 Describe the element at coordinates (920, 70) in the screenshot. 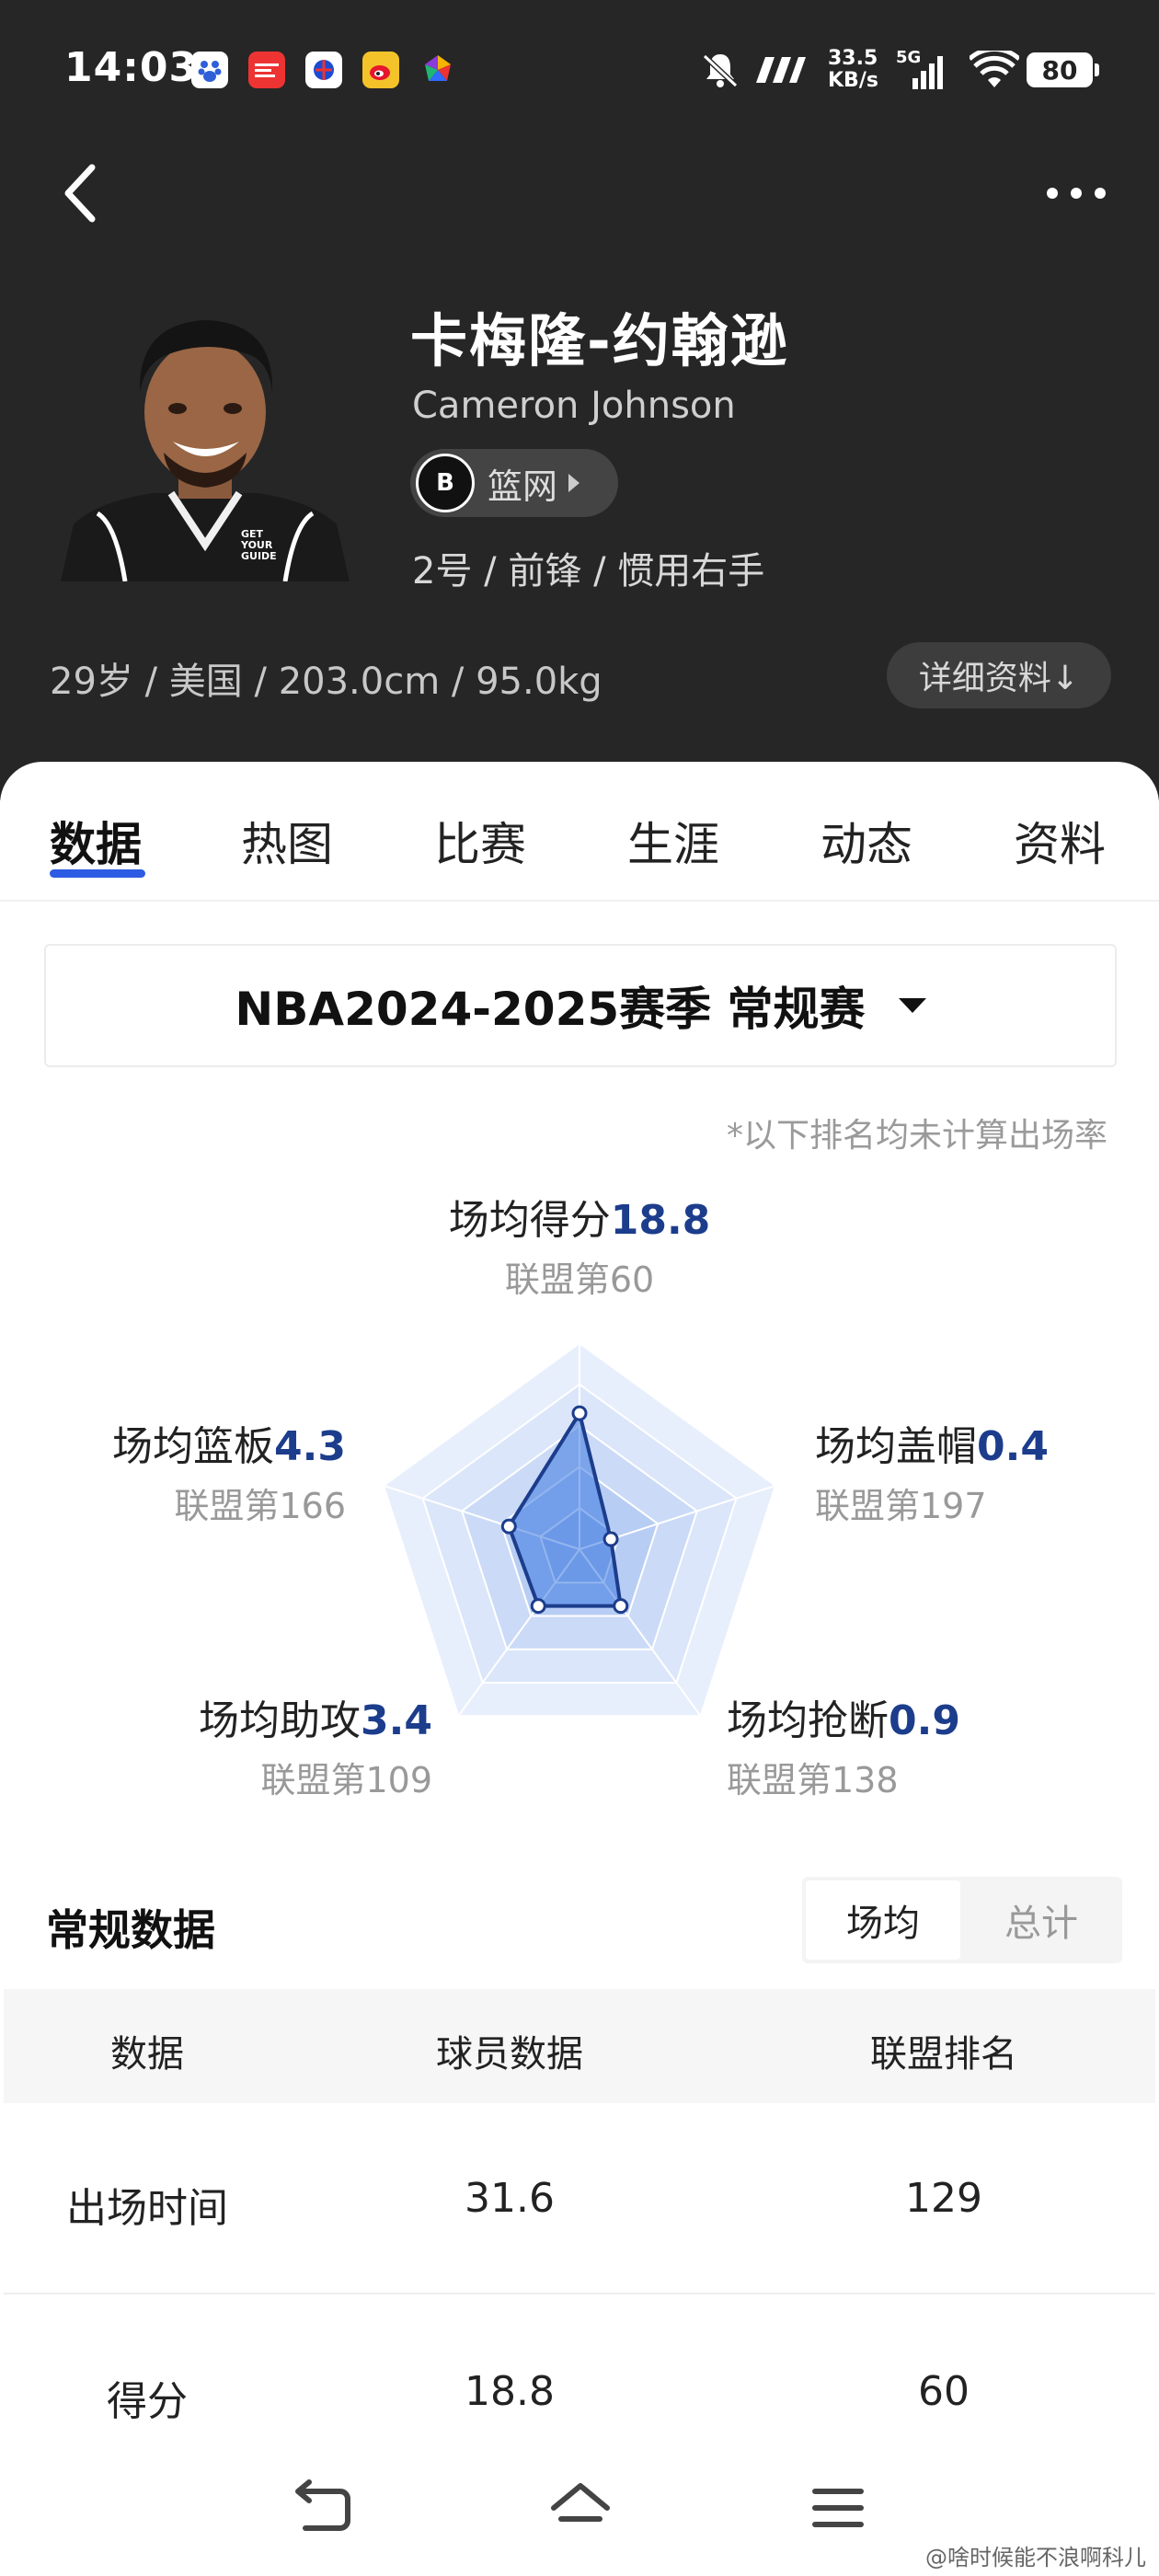

I see `signal-icon: 5G` at that location.